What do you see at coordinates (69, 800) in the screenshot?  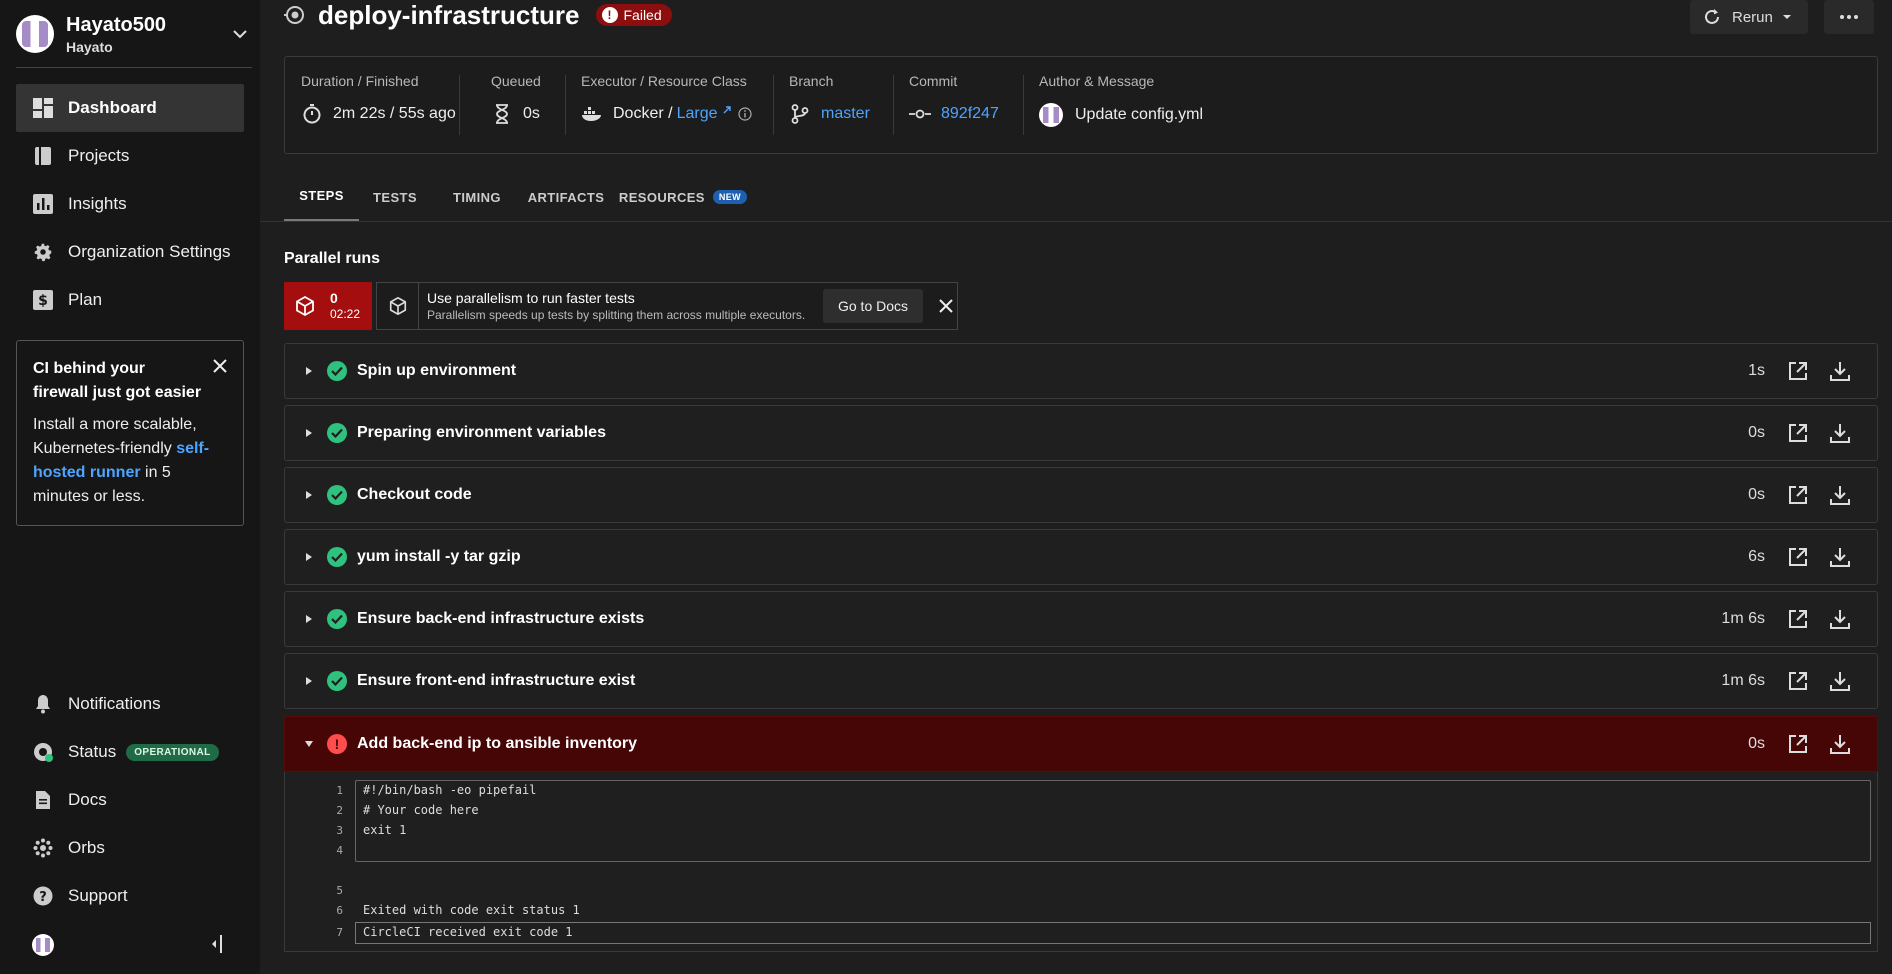 I see `nav-docs: Docs` at bounding box center [69, 800].